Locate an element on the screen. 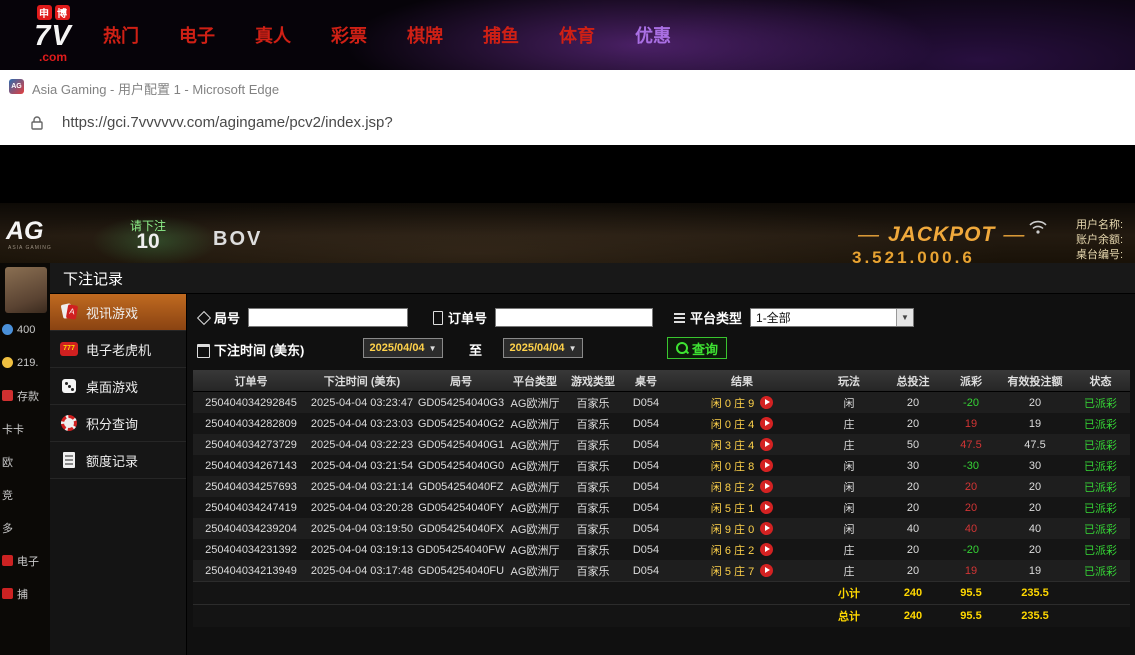 The width and height of the screenshot is (1135, 655). lobby-item: 电子 is located at coordinates (25, 560).